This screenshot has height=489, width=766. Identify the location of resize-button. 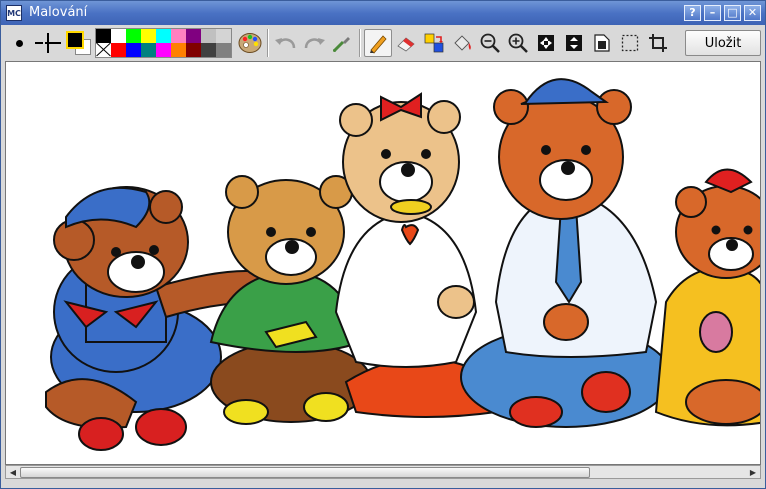
(574, 43).